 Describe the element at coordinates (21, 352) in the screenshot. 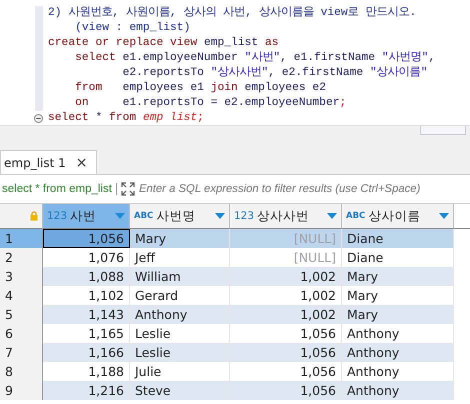

I see `row-number: 7` at that location.